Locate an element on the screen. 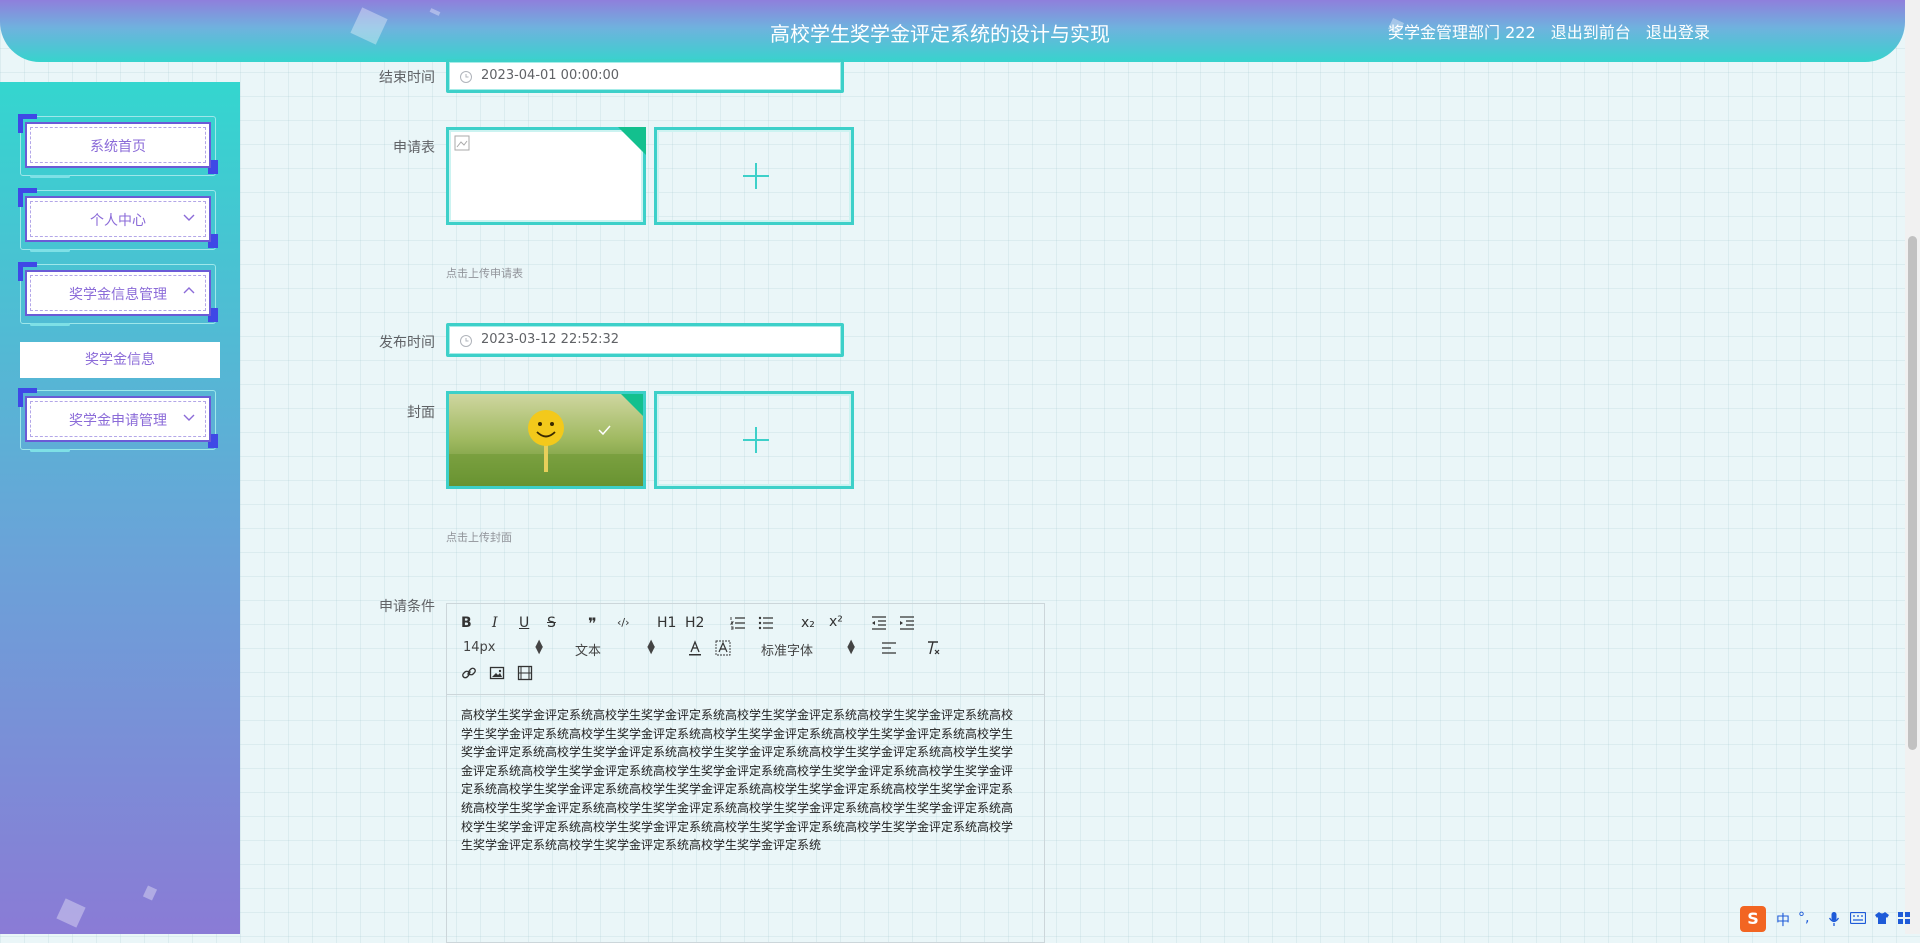 The height and width of the screenshot is (943, 1920). font-family-select: 标准字体 ▲ ▼ is located at coordinates (808, 649).